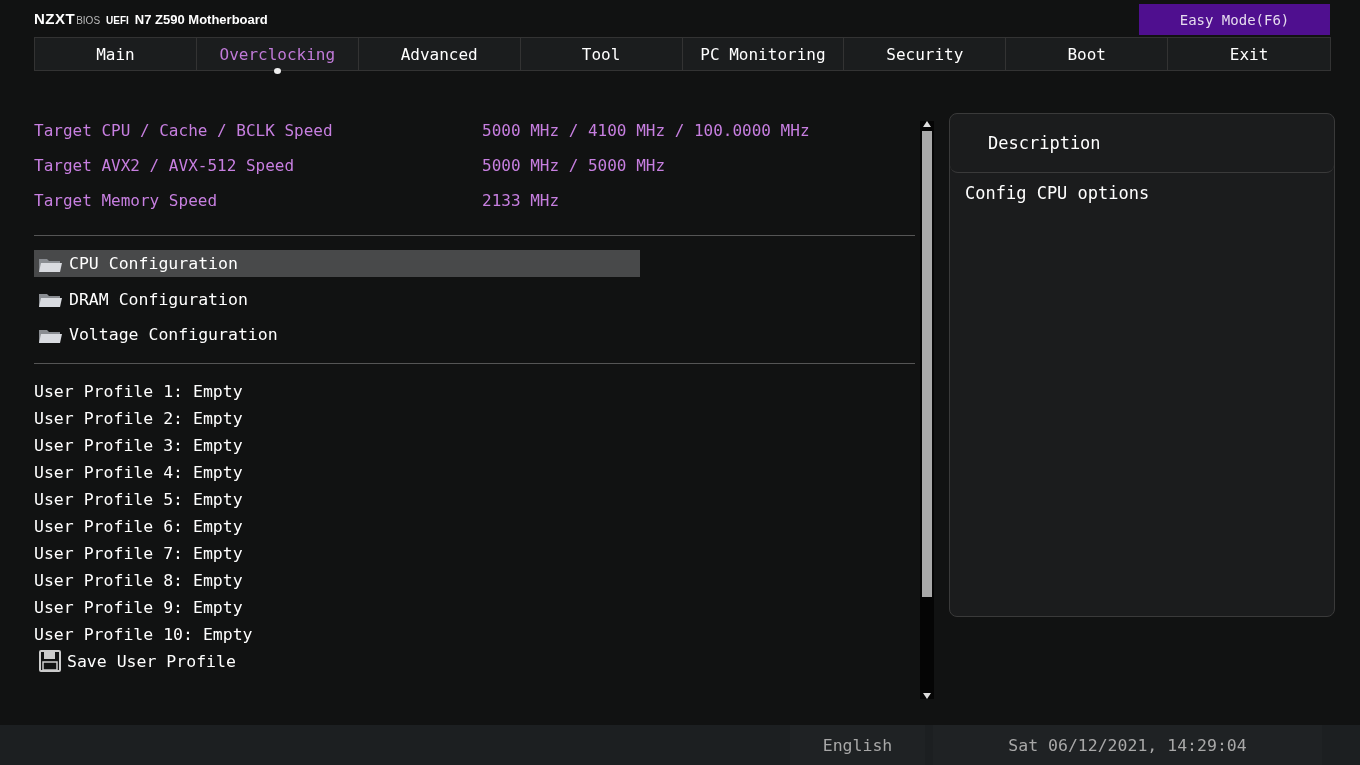 The height and width of the screenshot is (765, 1360). Describe the element at coordinates (278, 71) in the screenshot. I see `selected-indicator` at that location.